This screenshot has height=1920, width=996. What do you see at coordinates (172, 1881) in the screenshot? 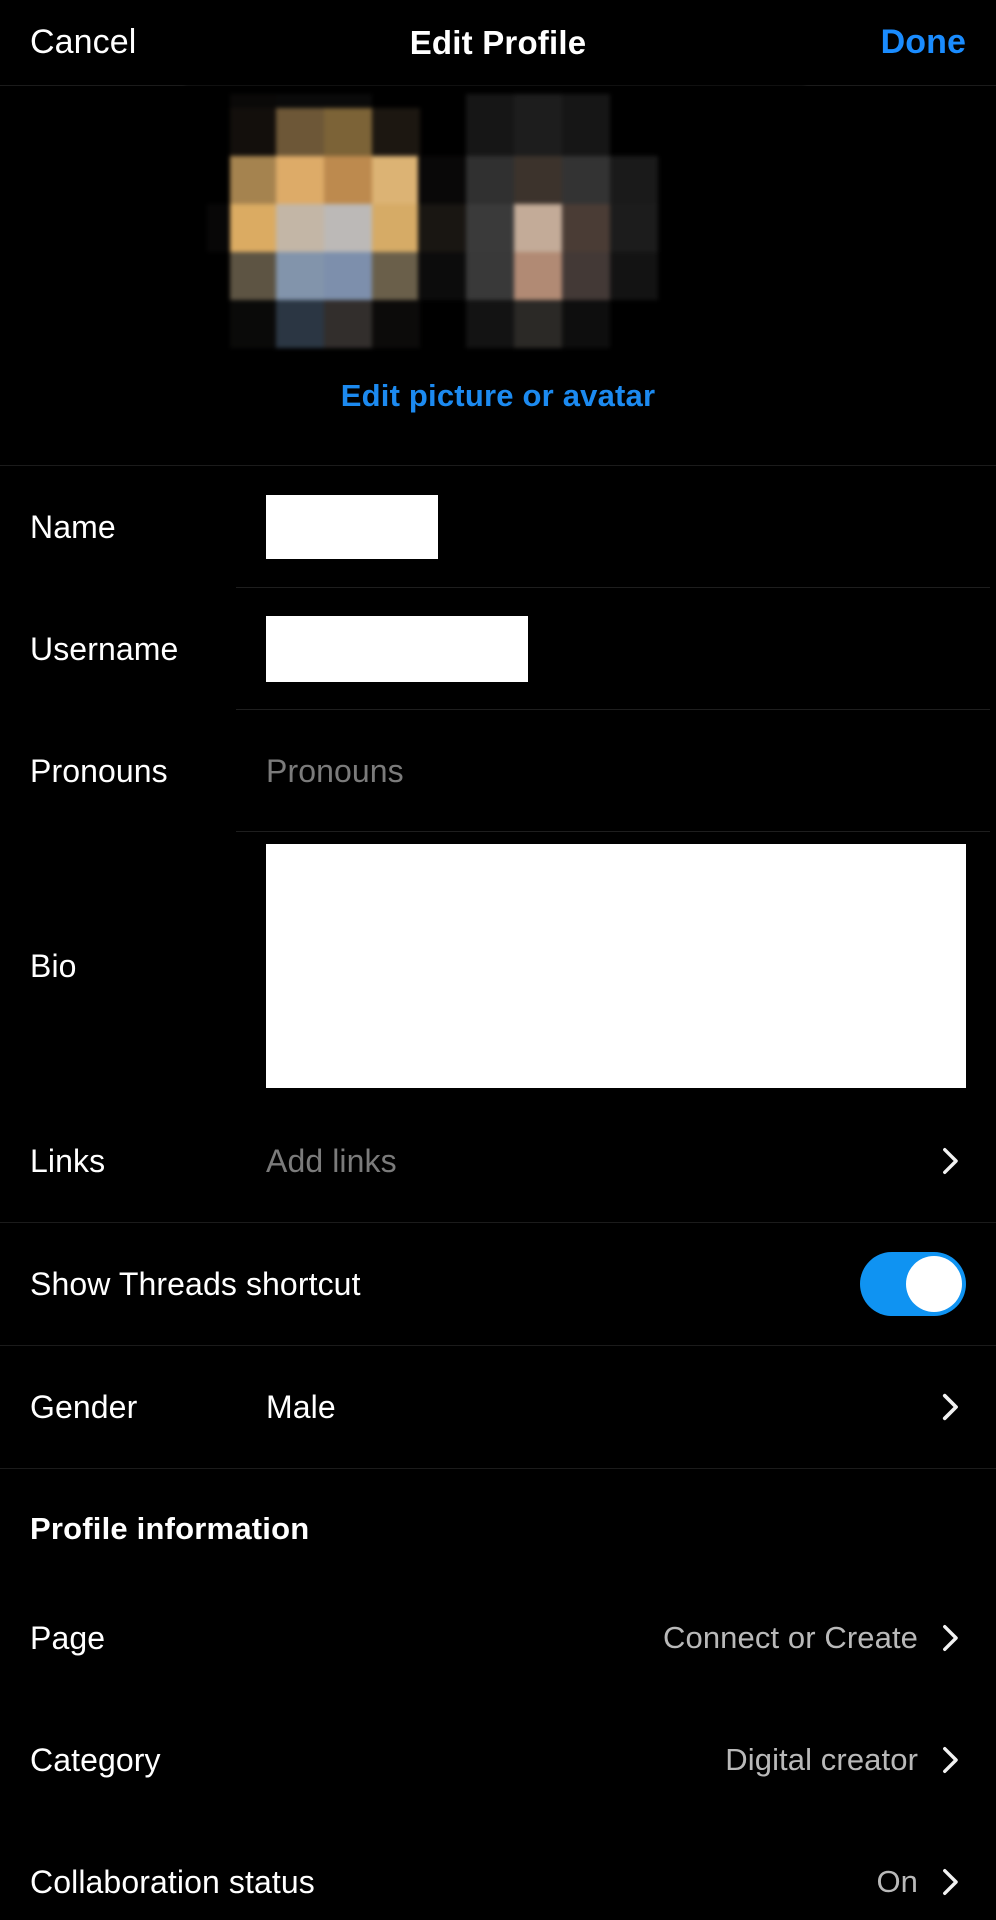
I see `collaboration-status-label: Collaboration status` at bounding box center [172, 1881].